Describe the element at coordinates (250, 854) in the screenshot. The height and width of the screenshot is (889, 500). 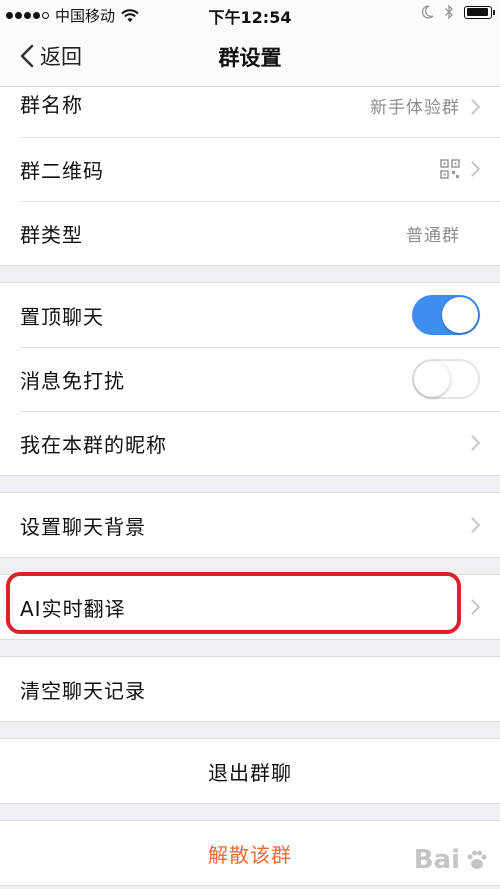
I see `dismiss-group-label: 解散该群` at that location.